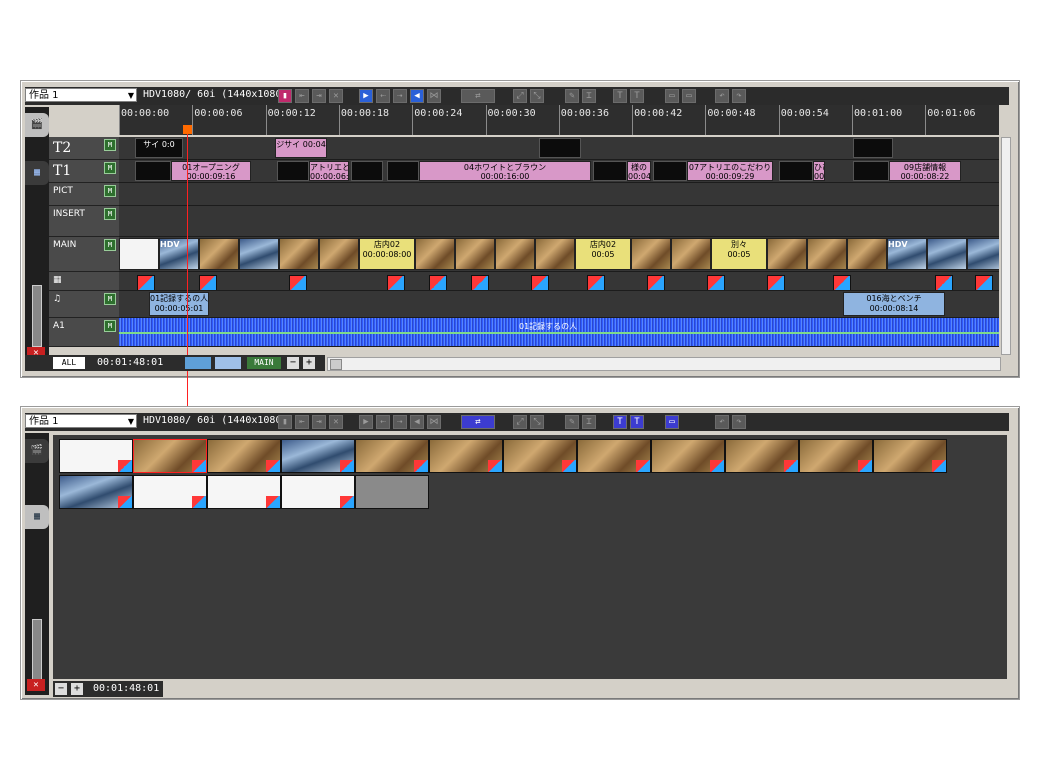 The width and height of the screenshot is (1044, 783). What do you see at coordinates (873, 148) in the screenshot?
I see `t2-clip` at bounding box center [873, 148].